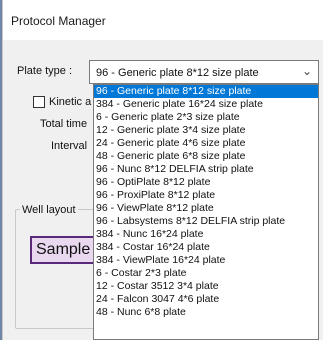  Describe the element at coordinates (206, 143) in the screenshot. I see `plate-type-option: 24 - Generic plate 4*6 size plate` at that location.